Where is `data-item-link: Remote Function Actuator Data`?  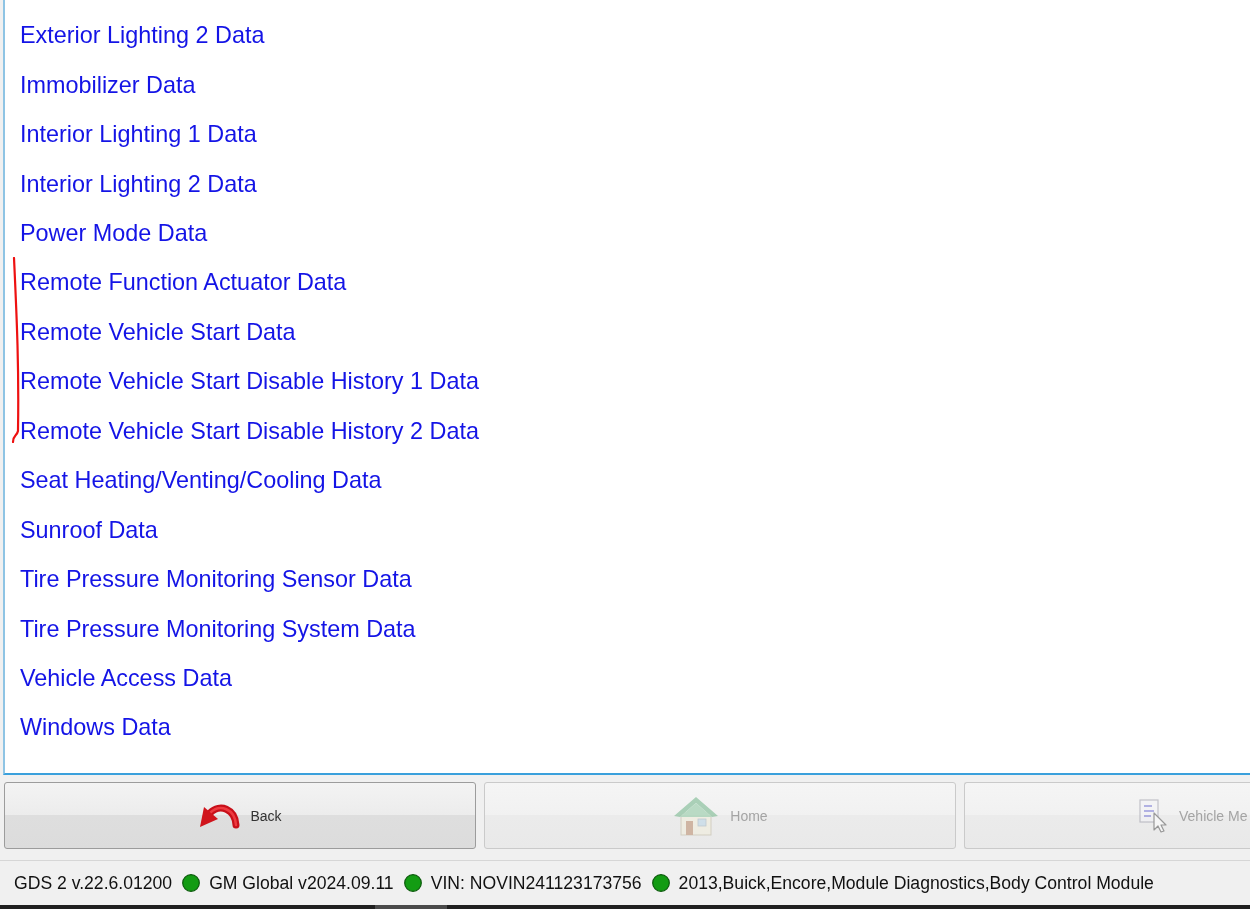 data-item-link: Remote Function Actuator Data is located at coordinates (183, 283).